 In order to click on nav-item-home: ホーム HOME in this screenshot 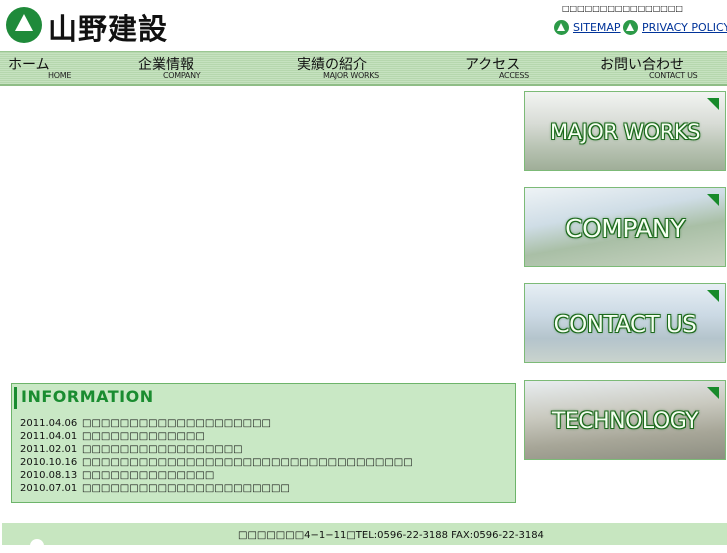, I will do `click(68, 68)`.